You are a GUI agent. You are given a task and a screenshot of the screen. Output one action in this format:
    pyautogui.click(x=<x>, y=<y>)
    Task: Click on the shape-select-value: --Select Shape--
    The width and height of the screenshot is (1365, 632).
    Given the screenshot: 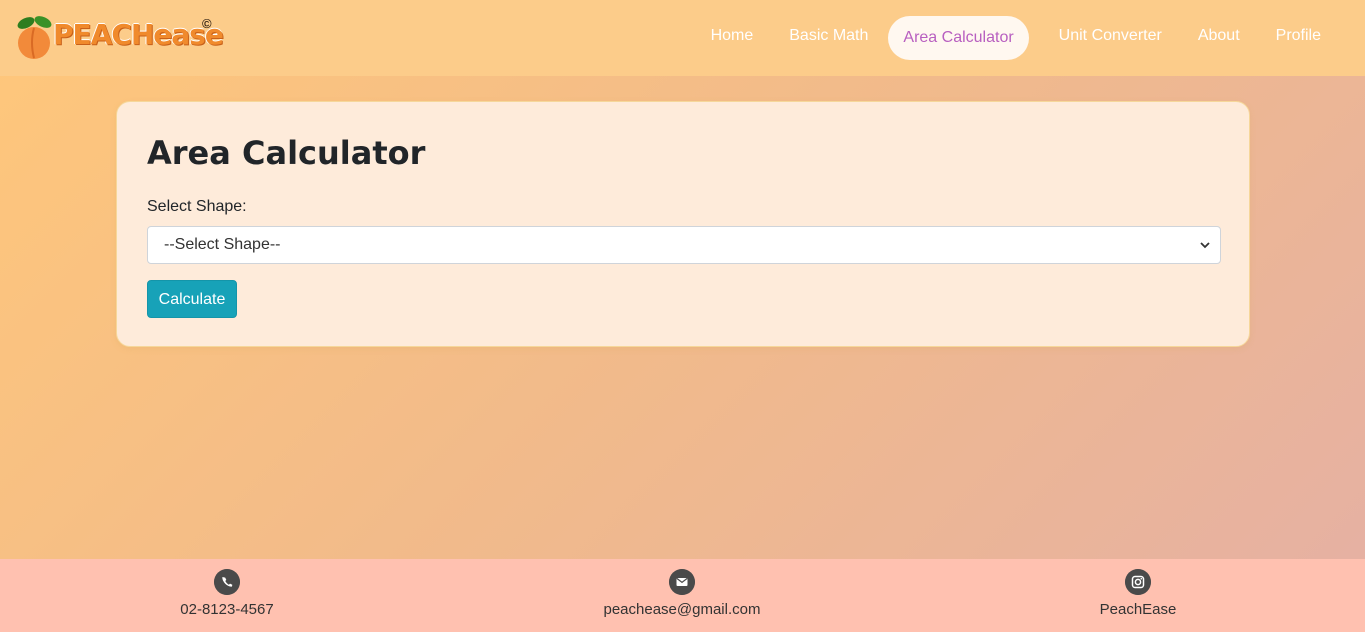 What is the action you would take?
    pyautogui.click(x=222, y=244)
    